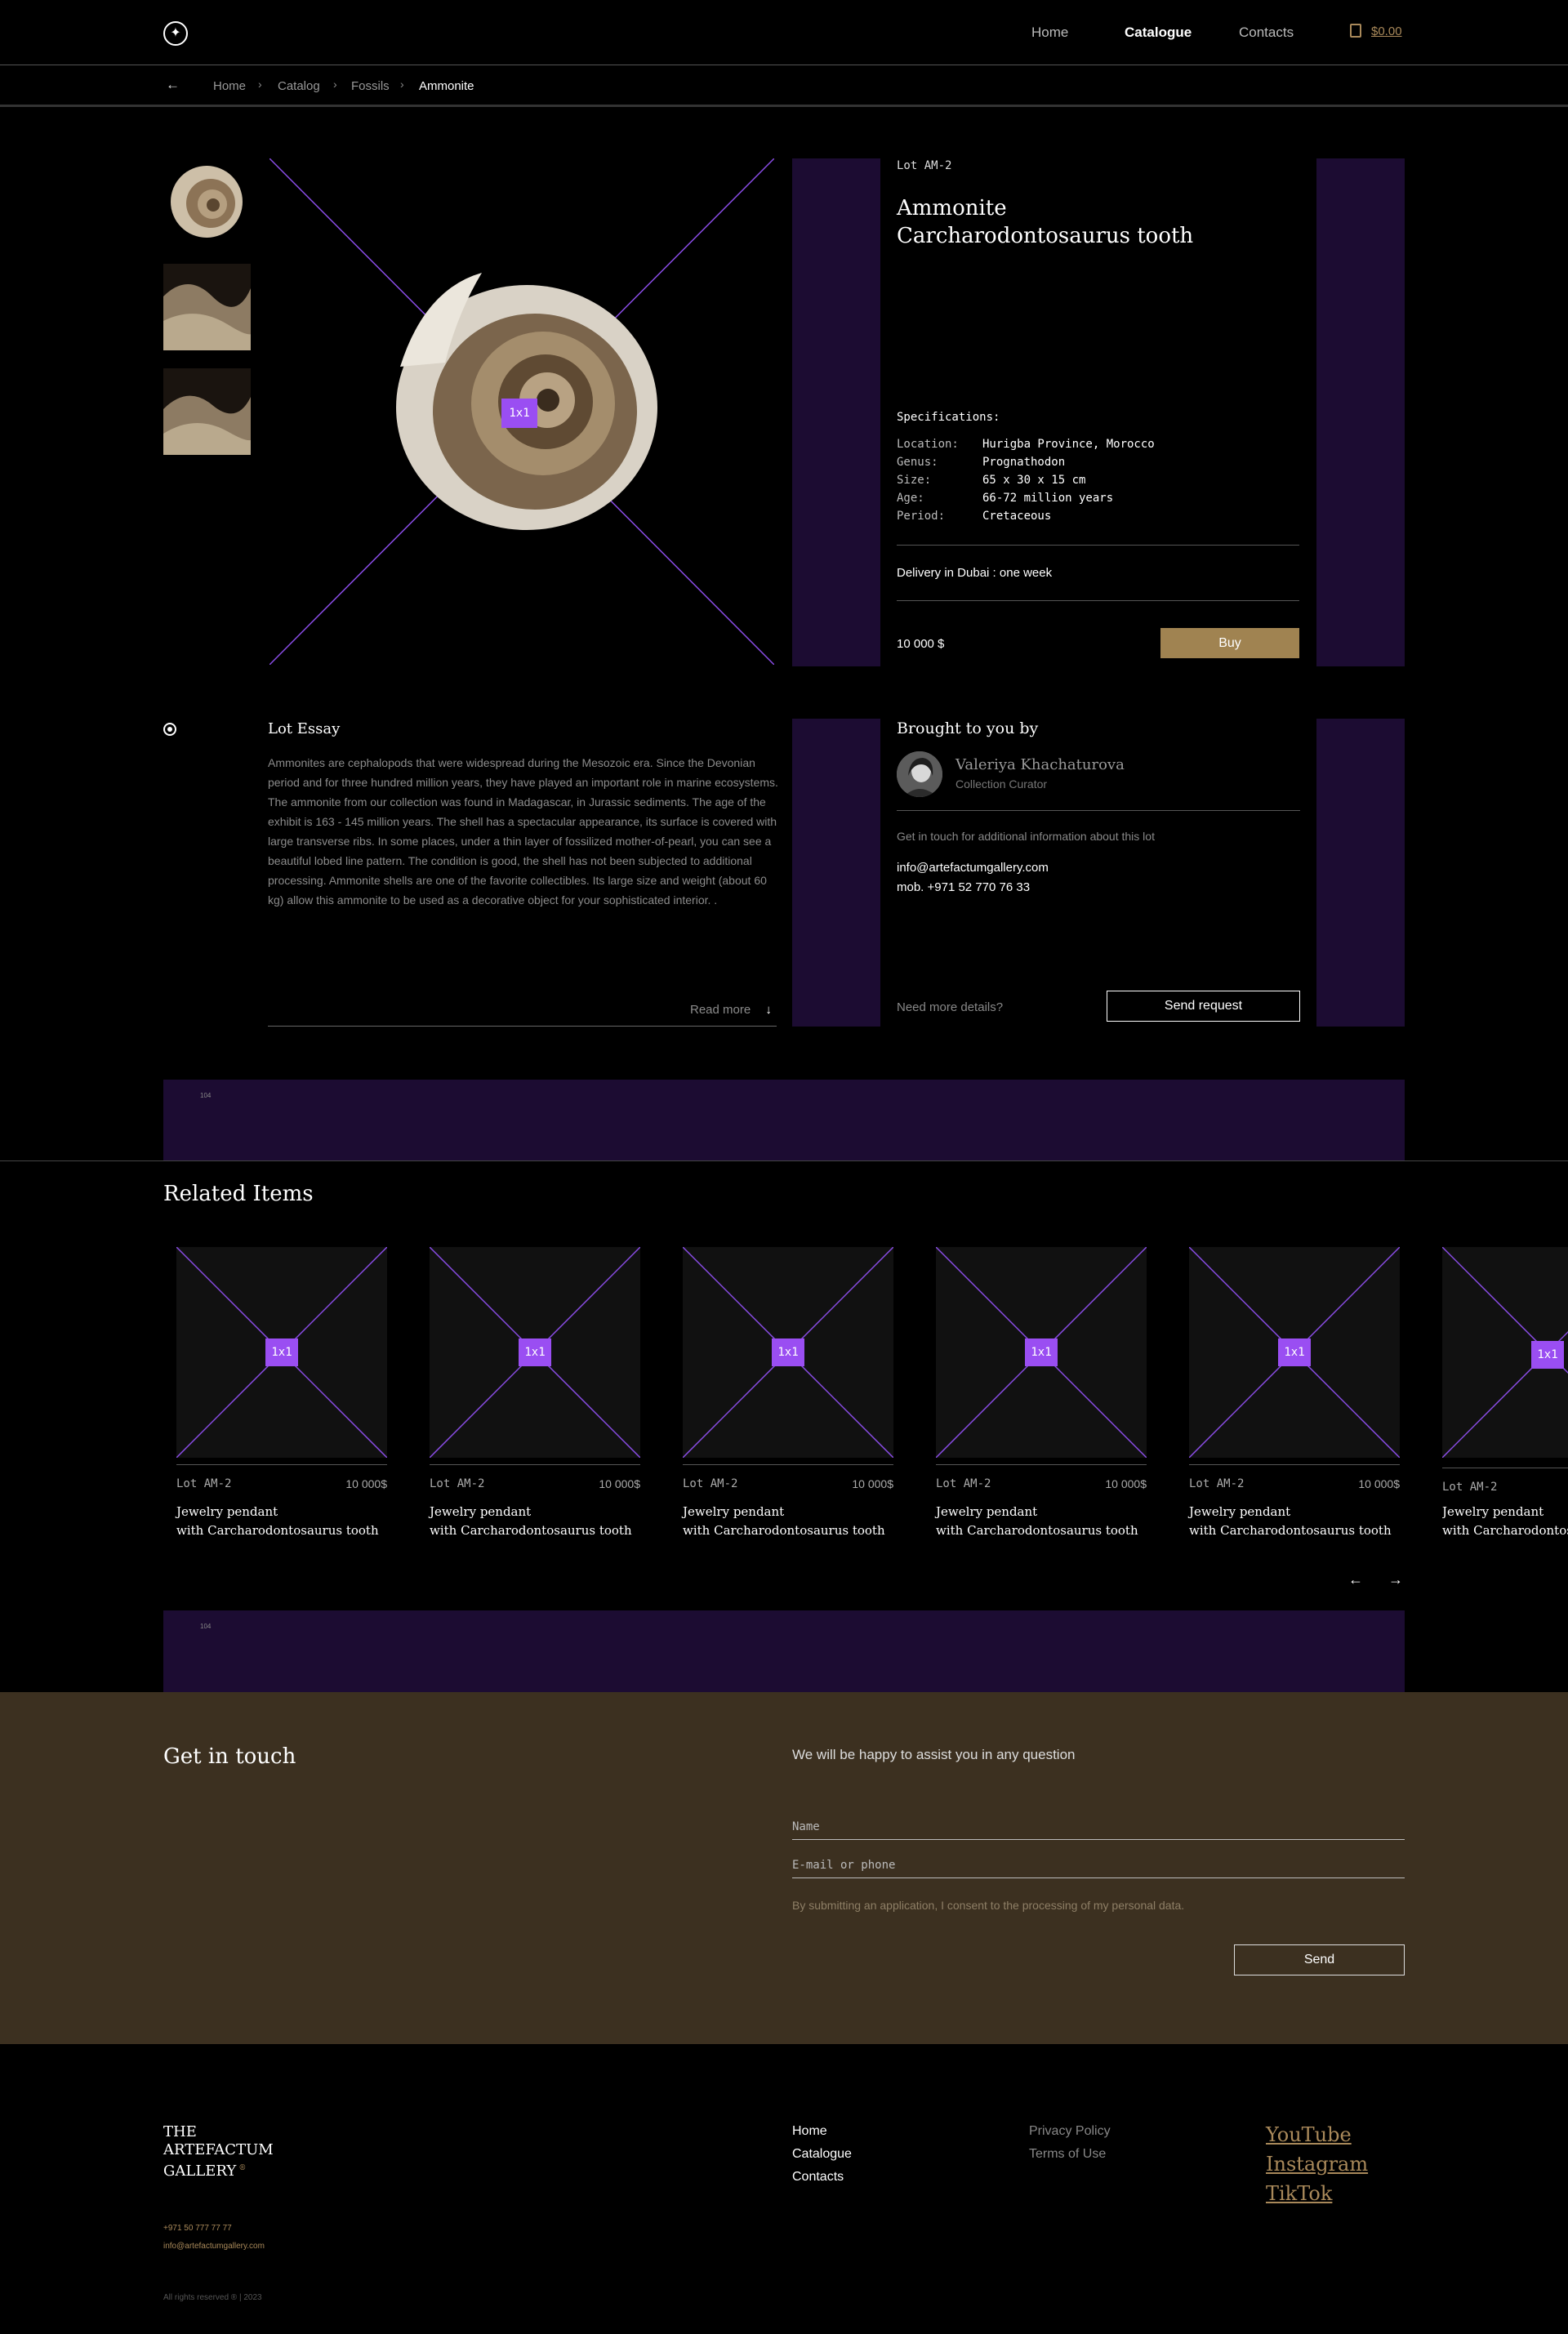 The height and width of the screenshot is (2334, 1568). What do you see at coordinates (1045, 236) in the screenshot?
I see `product-title-line2: Carcharodontosaurus tooth` at bounding box center [1045, 236].